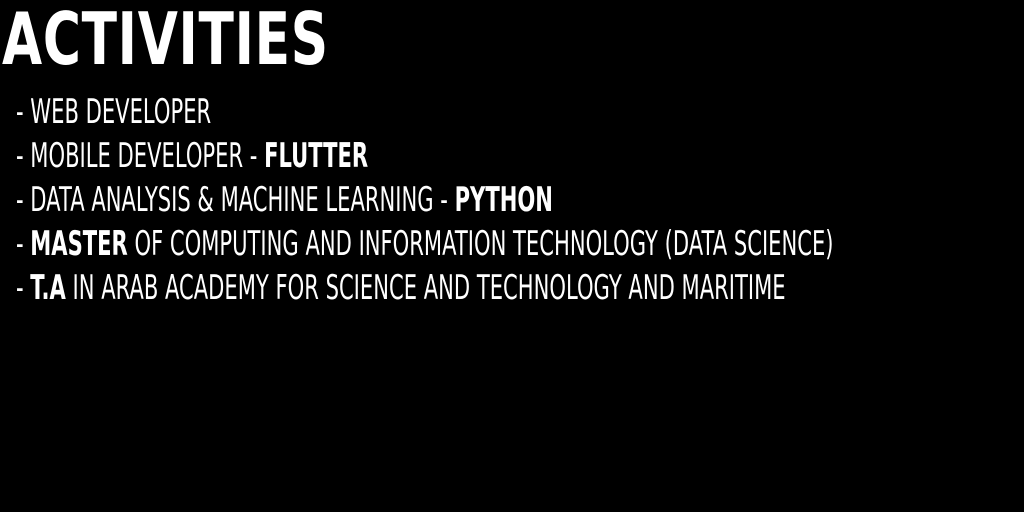 This screenshot has width=1024, height=512. What do you see at coordinates (165, 40) in the screenshot?
I see `page-title: ACTIVITIES` at bounding box center [165, 40].